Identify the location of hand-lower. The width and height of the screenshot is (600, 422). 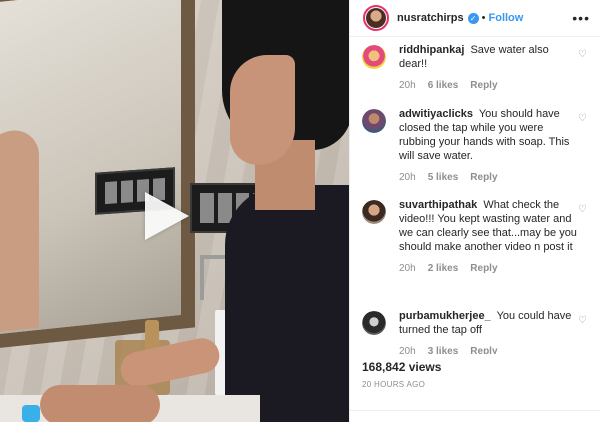
(100, 403).